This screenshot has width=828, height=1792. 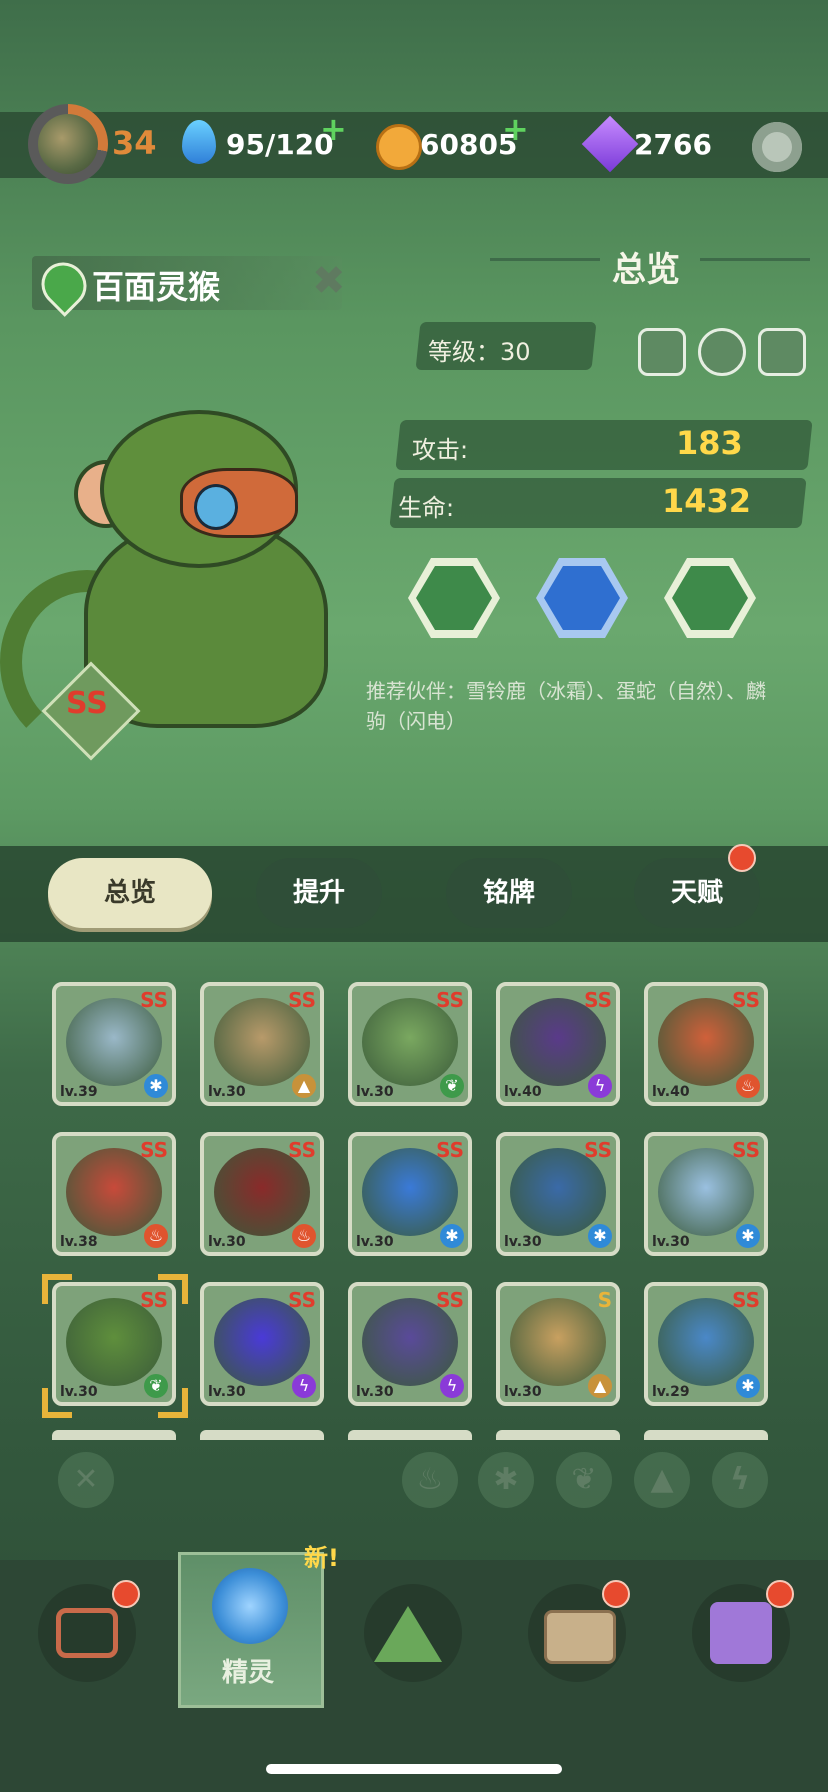 What do you see at coordinates (333, 129) in the screenshot?
I see `add-stamina-button: +` at bounding box center [333, 129].